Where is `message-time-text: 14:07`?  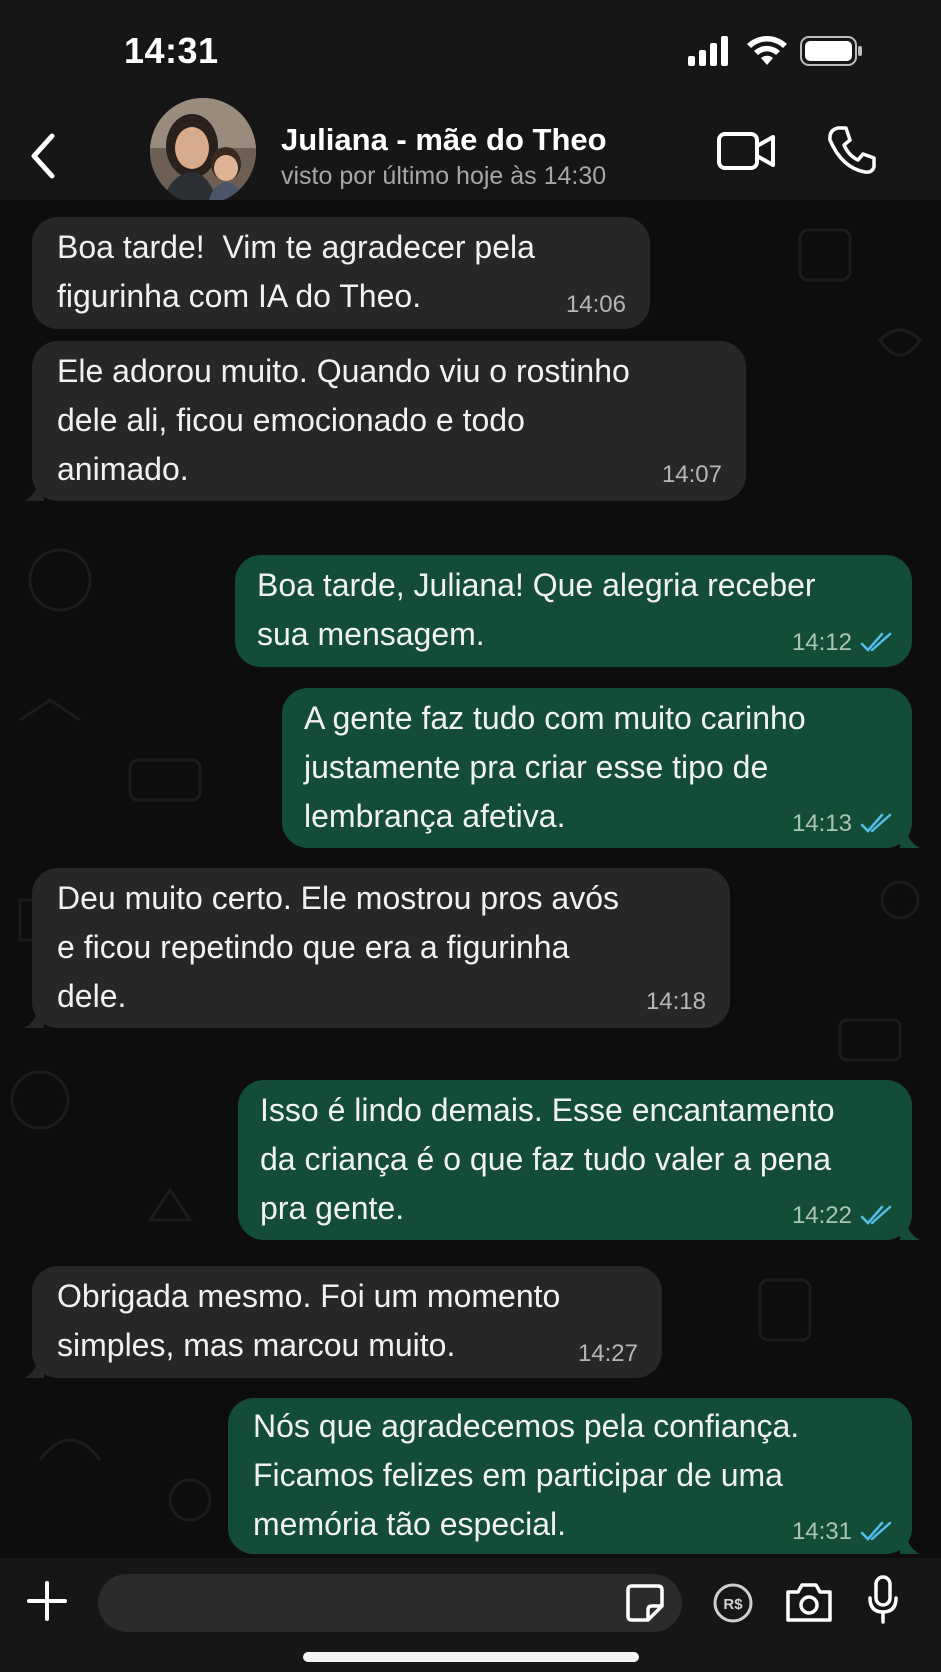 message-time-text: 14:07 is located at coordinates (691, 474).